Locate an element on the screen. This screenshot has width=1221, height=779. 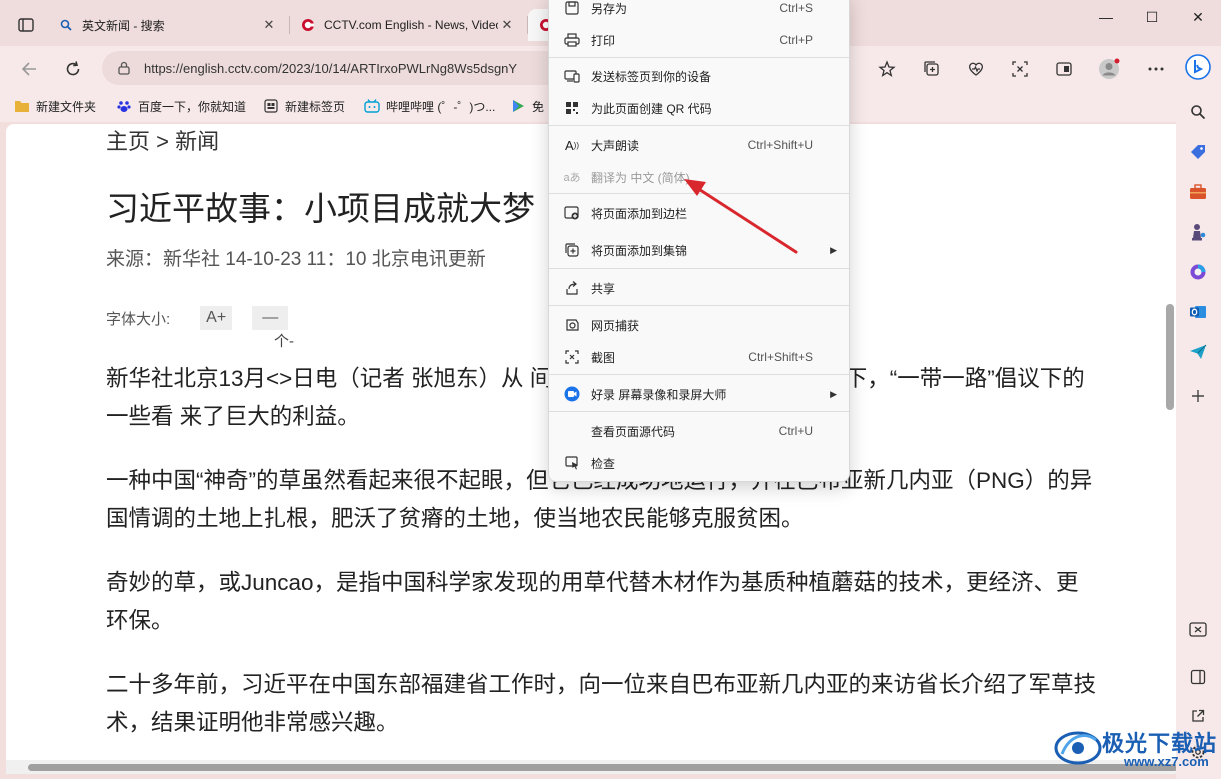
split-screen-icon is located at coordinates (1064, 69).